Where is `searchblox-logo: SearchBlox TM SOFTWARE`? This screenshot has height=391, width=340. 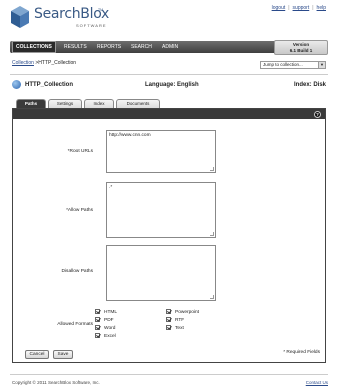
searchblox-logo: SearchBlox TM SOFTWARE is located at coordinates (70, 19).